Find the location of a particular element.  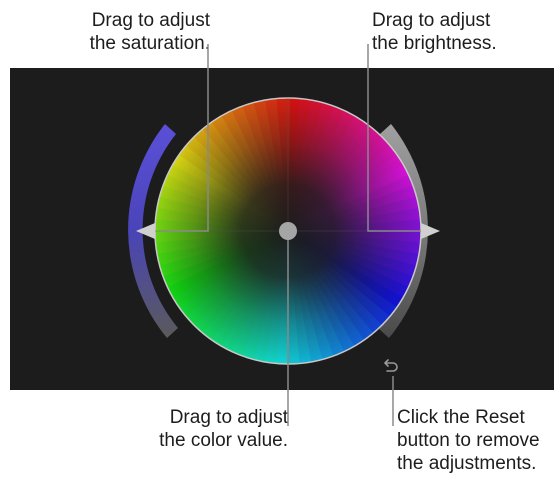

reset-arrow-icon is located at coordinates (391, 365).